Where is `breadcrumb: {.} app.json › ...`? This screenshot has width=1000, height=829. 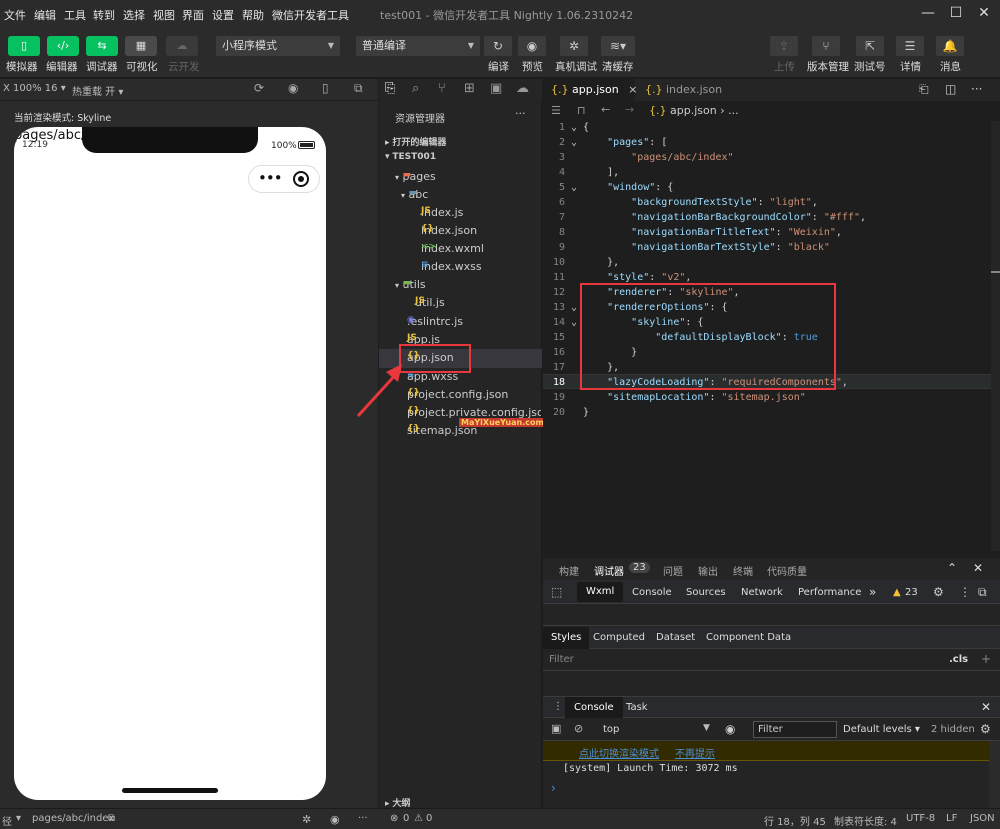
breadcrumb: {.} app.json › ... is located at coordinates (694, 110).